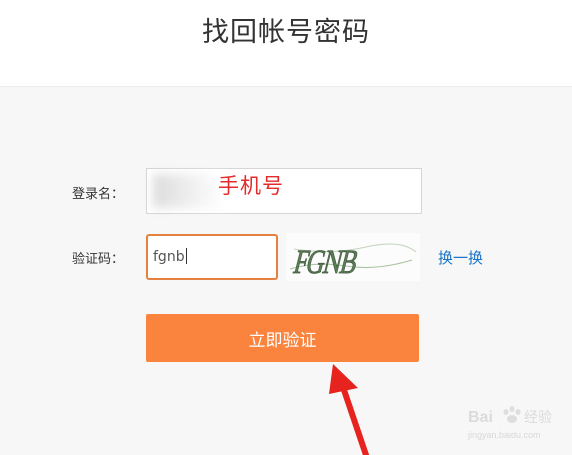  I want to click on svg-text: 经验, so click(538, 417).